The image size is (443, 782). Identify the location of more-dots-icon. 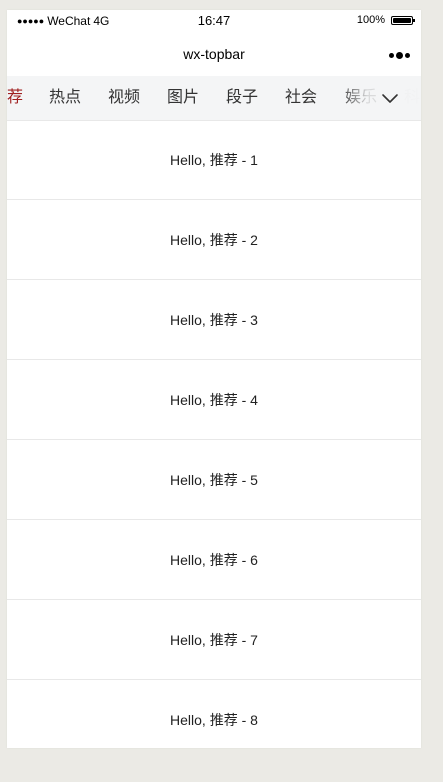
(399, 55).